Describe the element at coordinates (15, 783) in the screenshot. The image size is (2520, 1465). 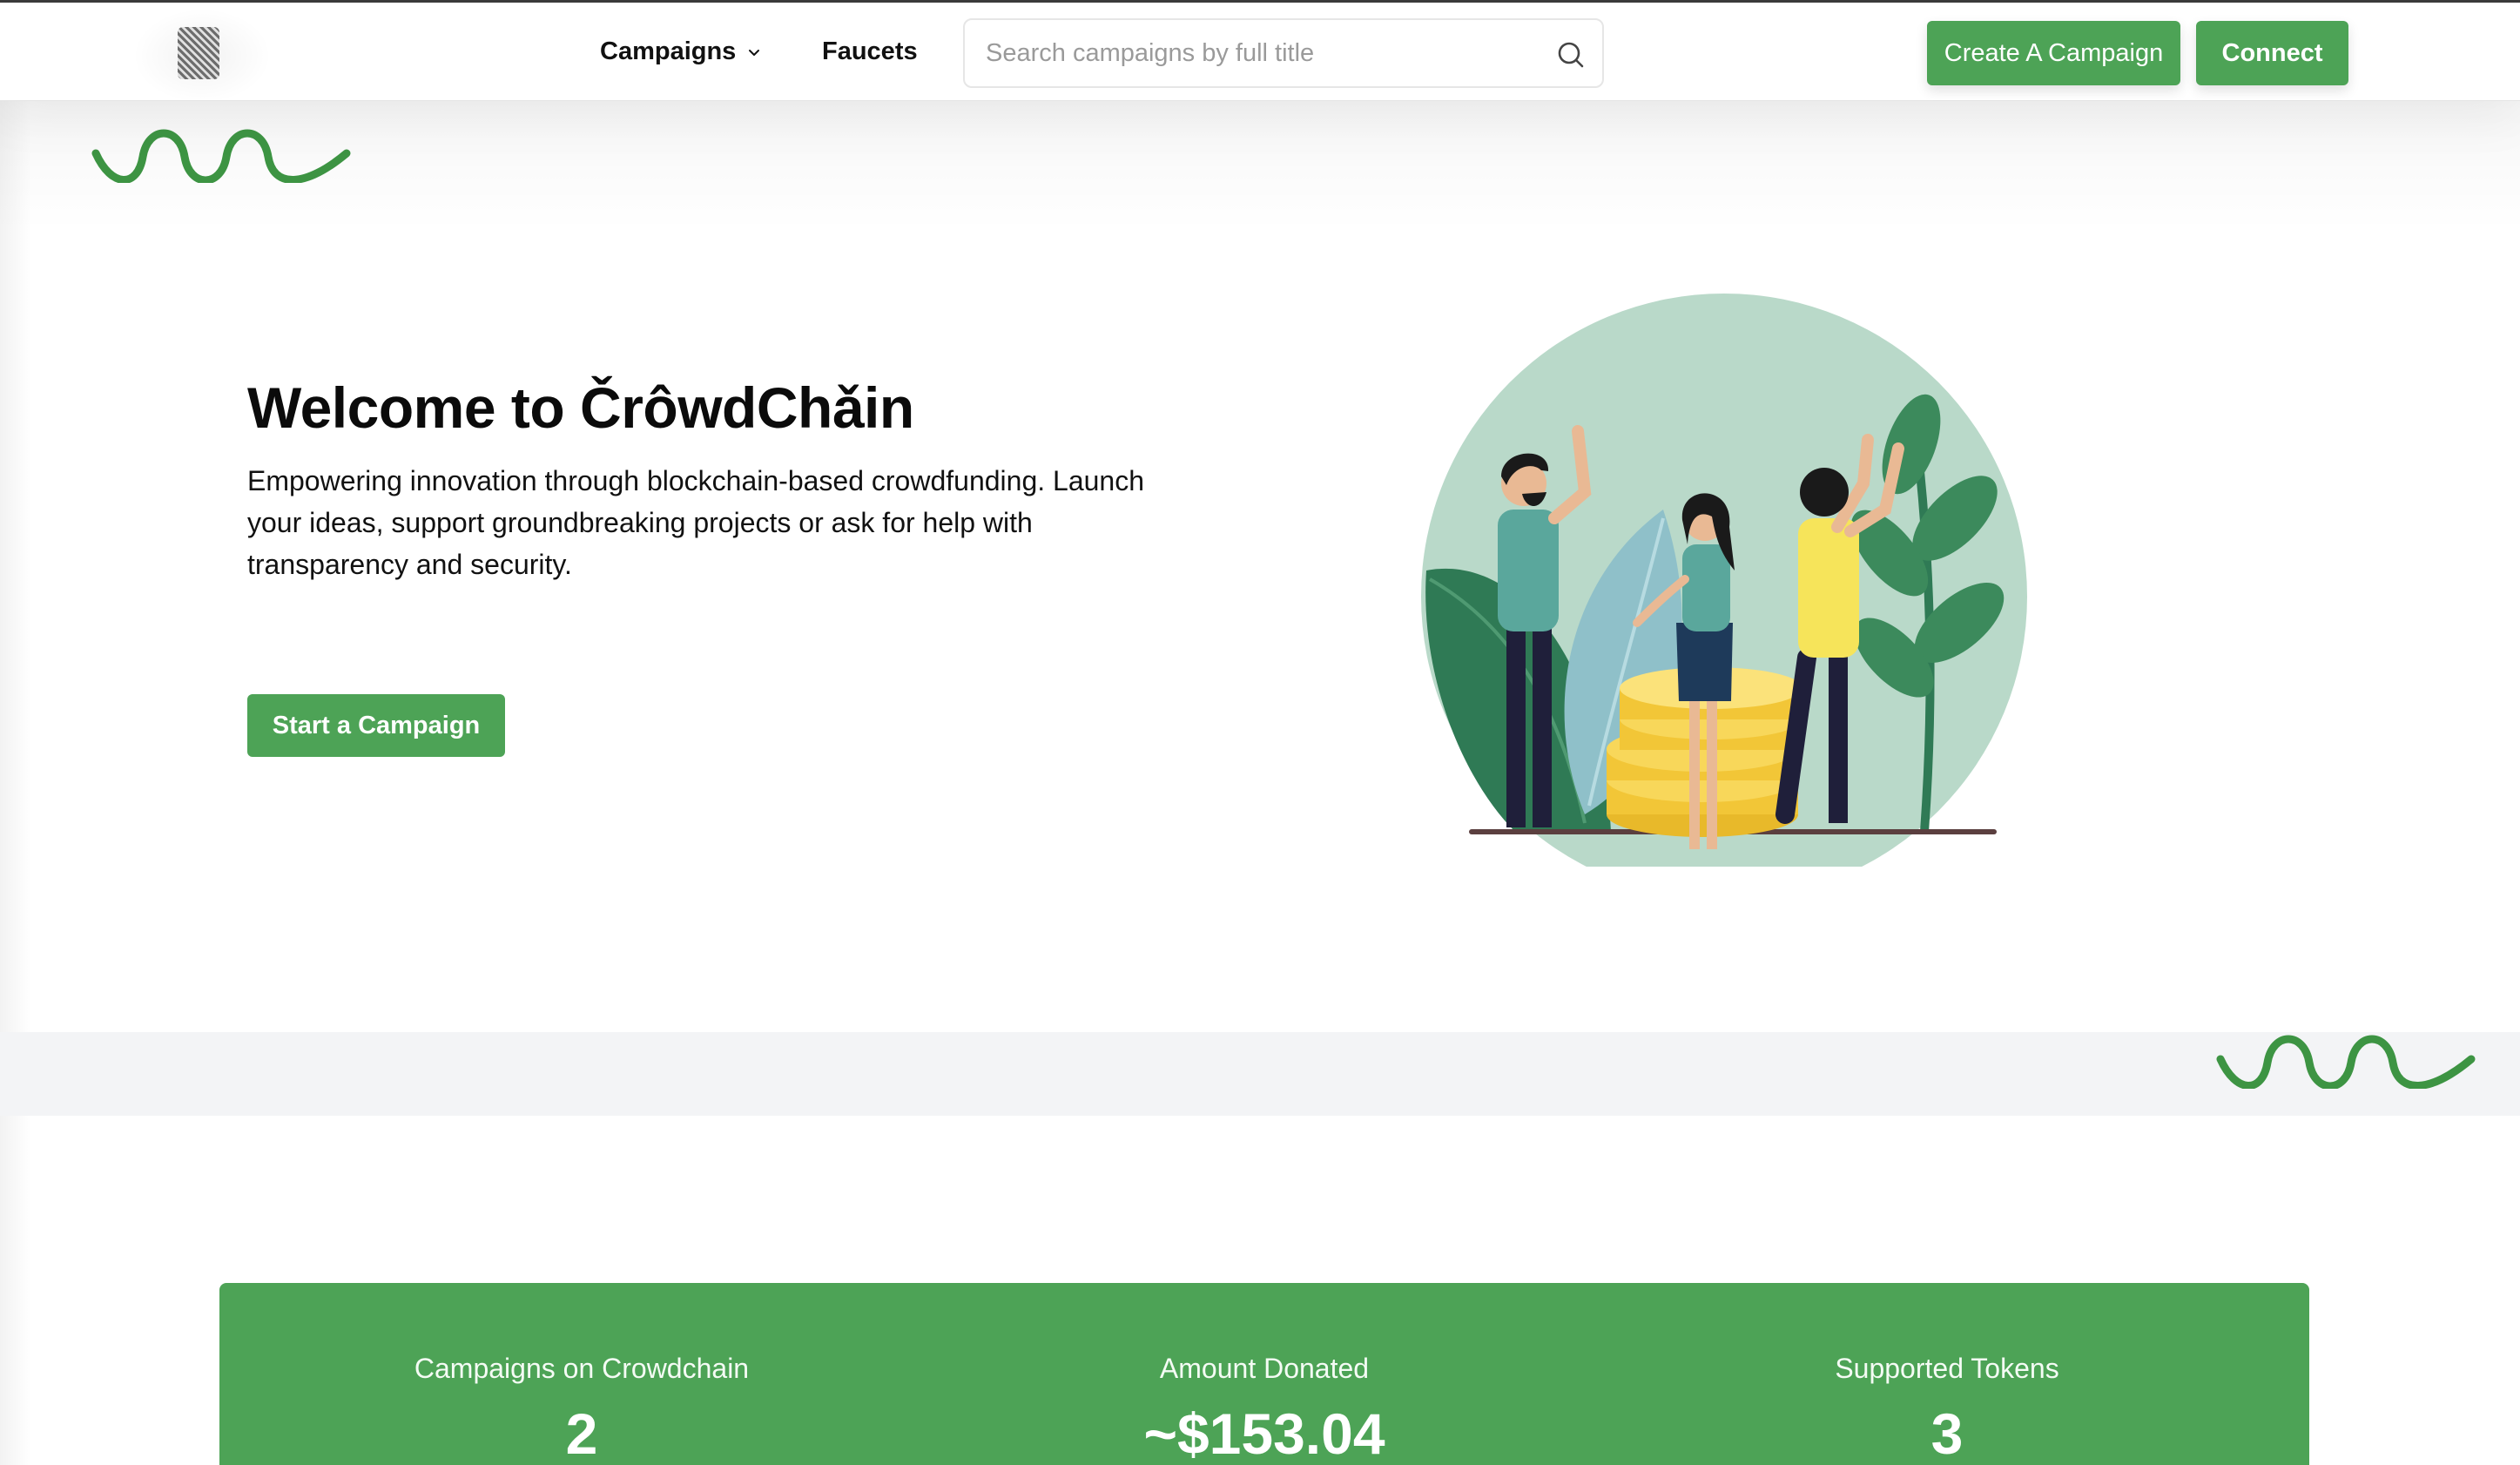
I see `left-edge-shadow` at that location.